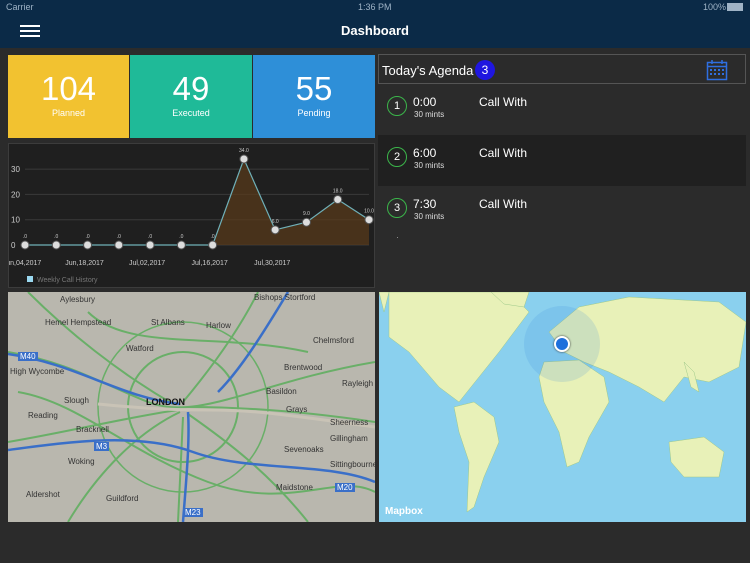  What do you see at coordinates (67, 280) in the screenshot?
I see `legend-label: Weekly Call History` at bounding box center [67, 280].